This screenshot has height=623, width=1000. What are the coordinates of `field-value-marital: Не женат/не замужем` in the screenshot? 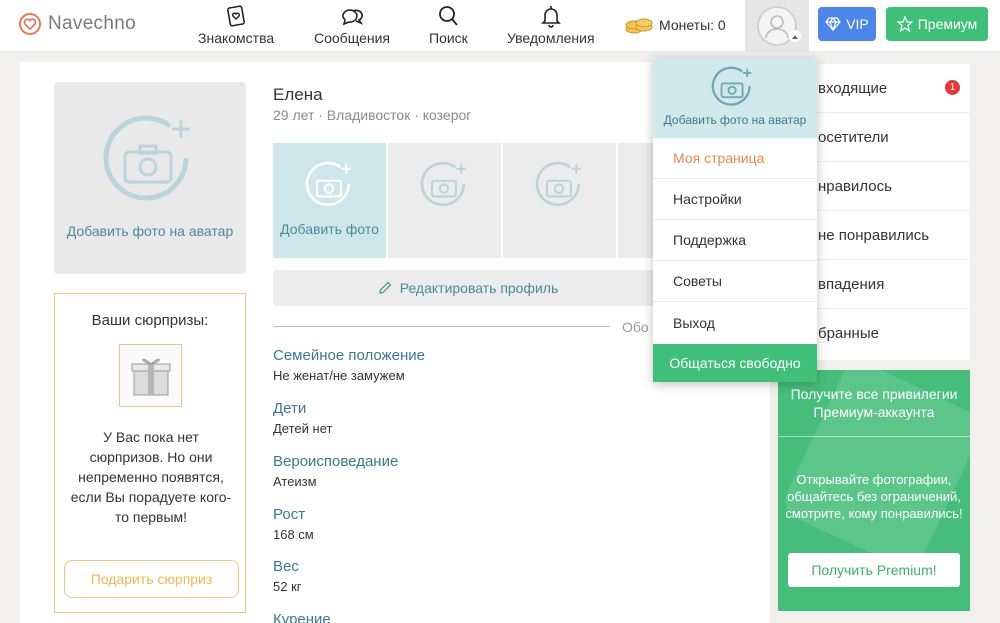 It's located at (339, 375).